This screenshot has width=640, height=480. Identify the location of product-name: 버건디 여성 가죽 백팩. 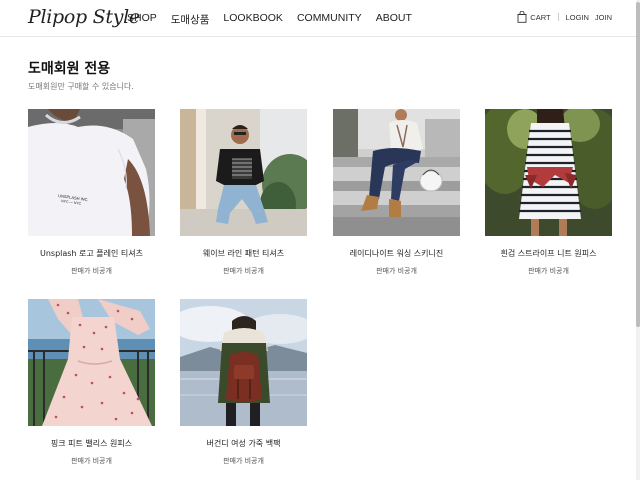
(243, 443).